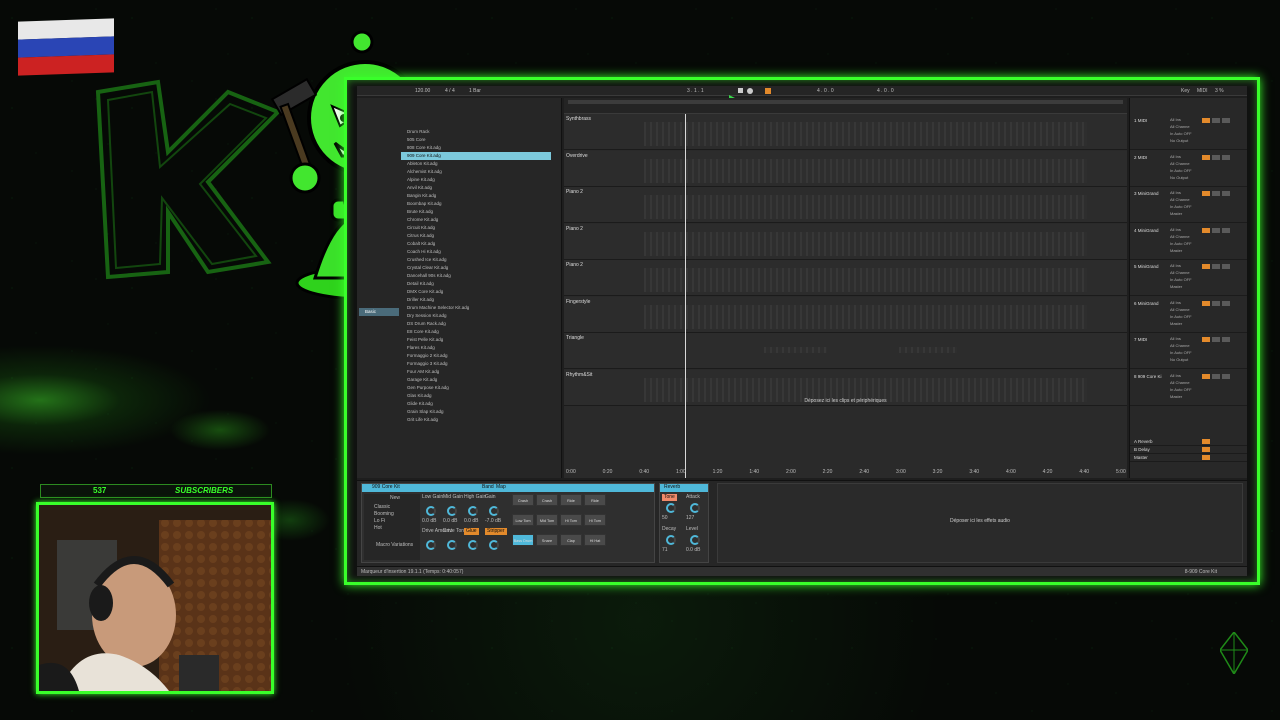 The image size is (1280, 720). What do you see at coordinates (476, 132) in the screenshot?
I see `browser-item: Drum Rack` at bounding box center [476, 132].